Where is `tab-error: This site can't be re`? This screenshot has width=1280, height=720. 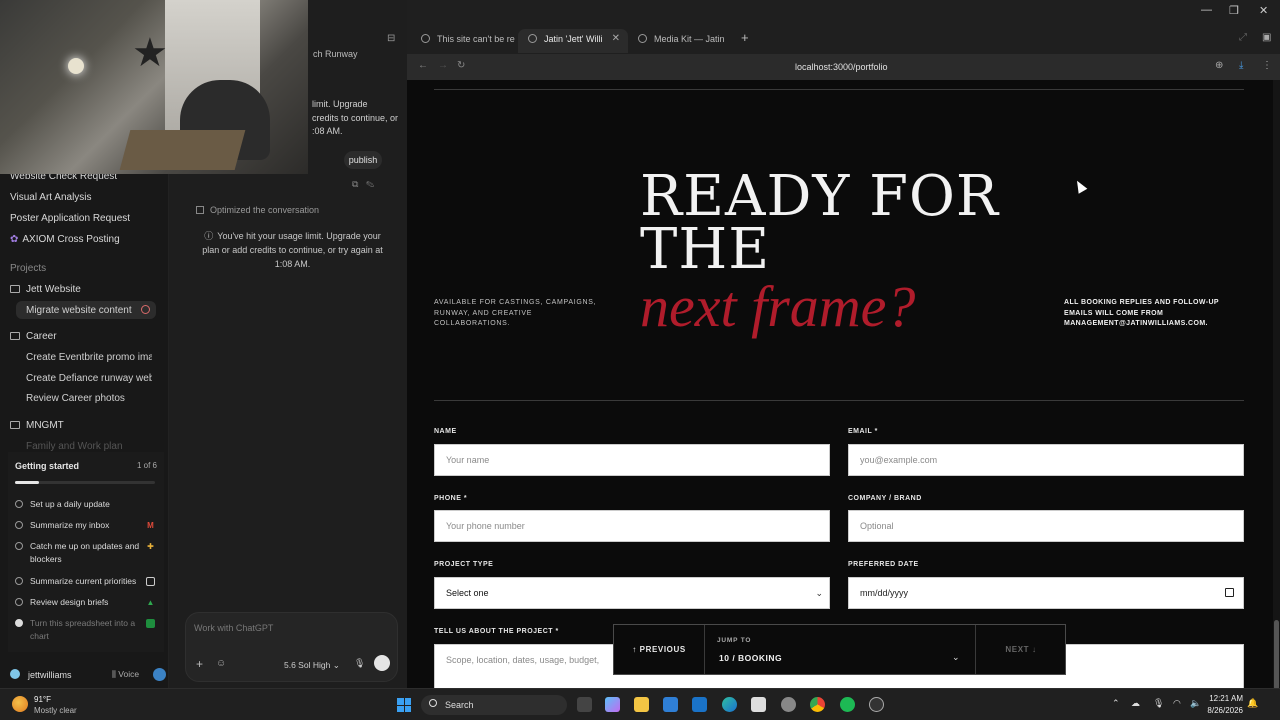
tab-error: This site can't be re is located at coordinates (463, 41).